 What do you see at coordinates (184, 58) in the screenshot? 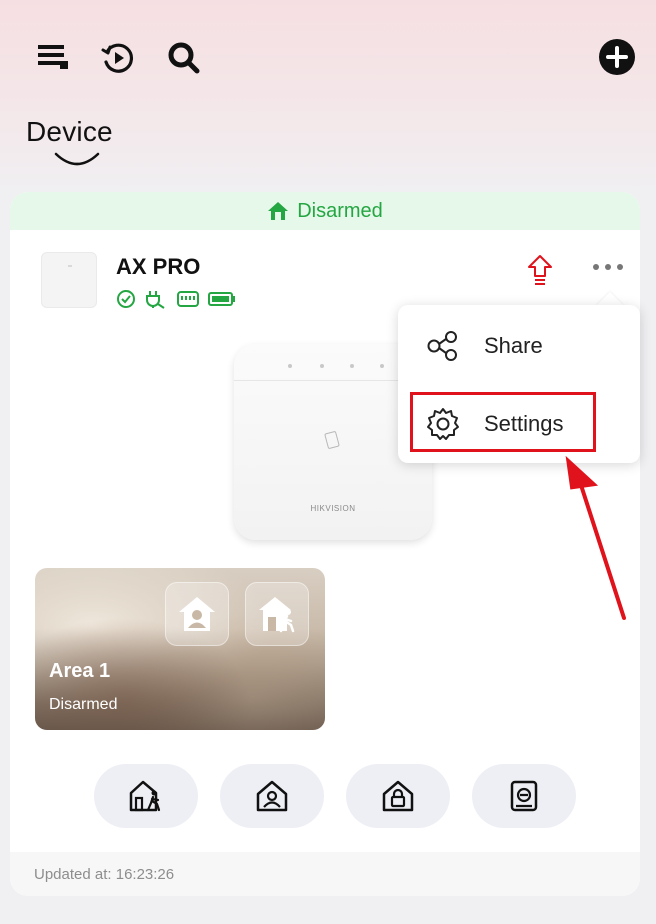
I see `search-icon` at bounding box center [184, 58].